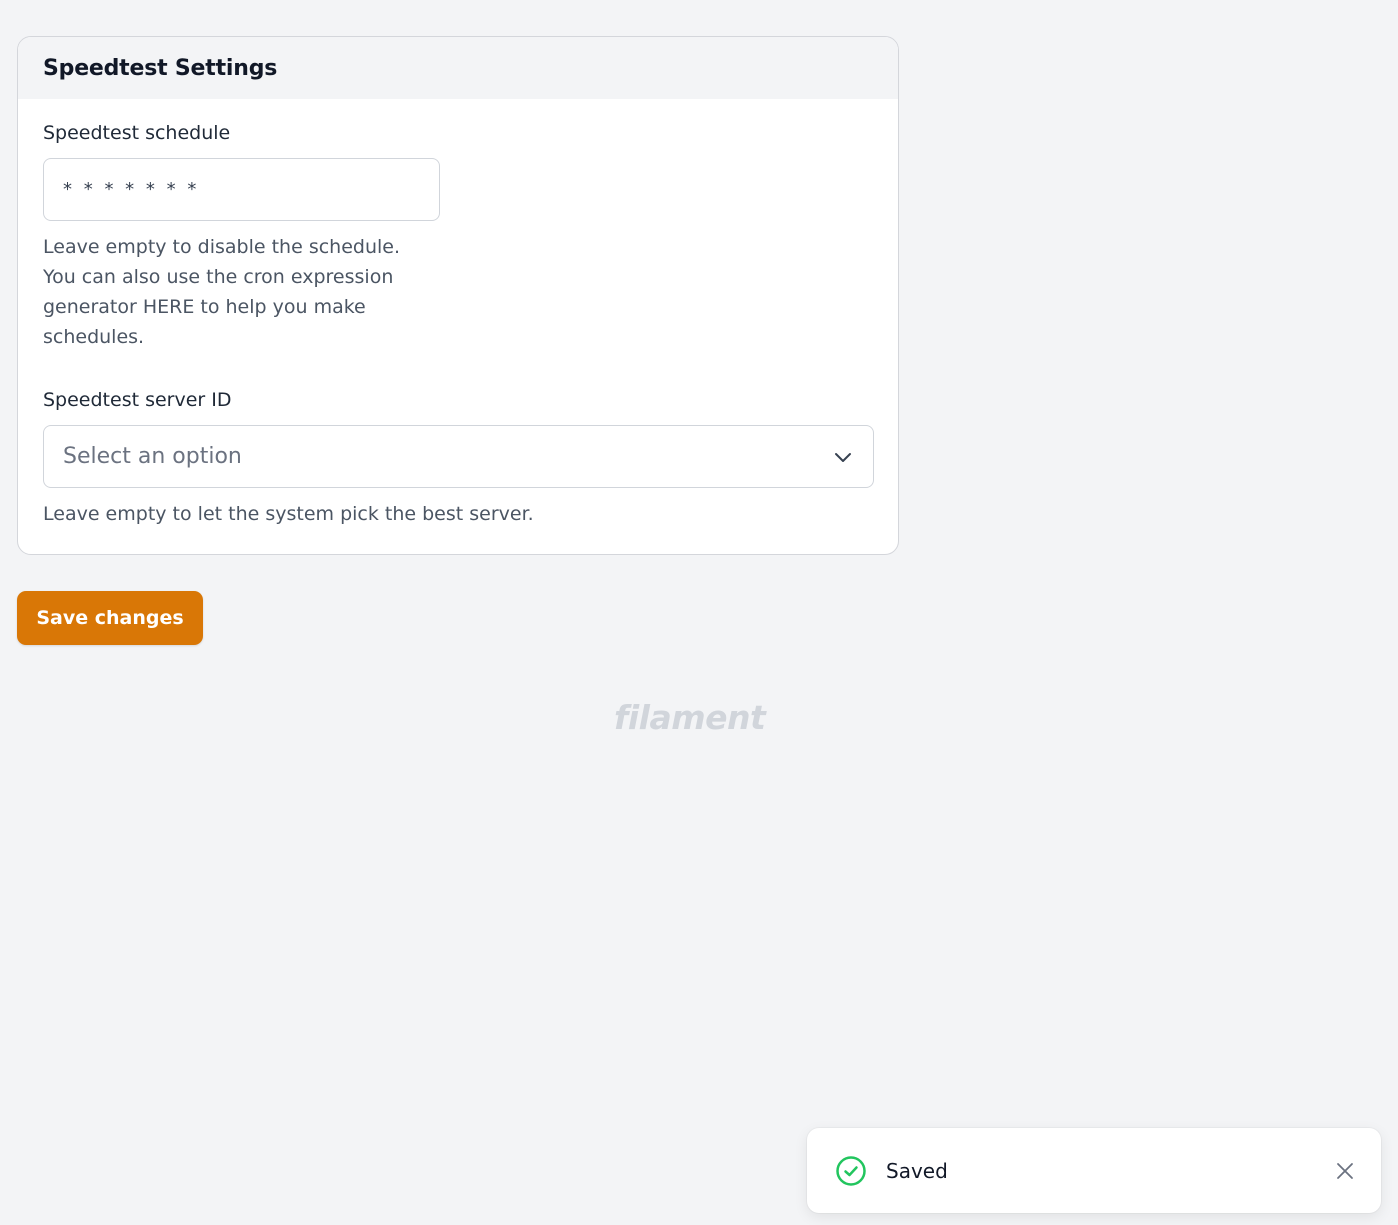 The height and width of the screenshot is (1225, 1398). What do you see at coordinates (110, 618) in the screenshot?
I see `save-changes-button: Save changes` at bounding box center [110, 618].